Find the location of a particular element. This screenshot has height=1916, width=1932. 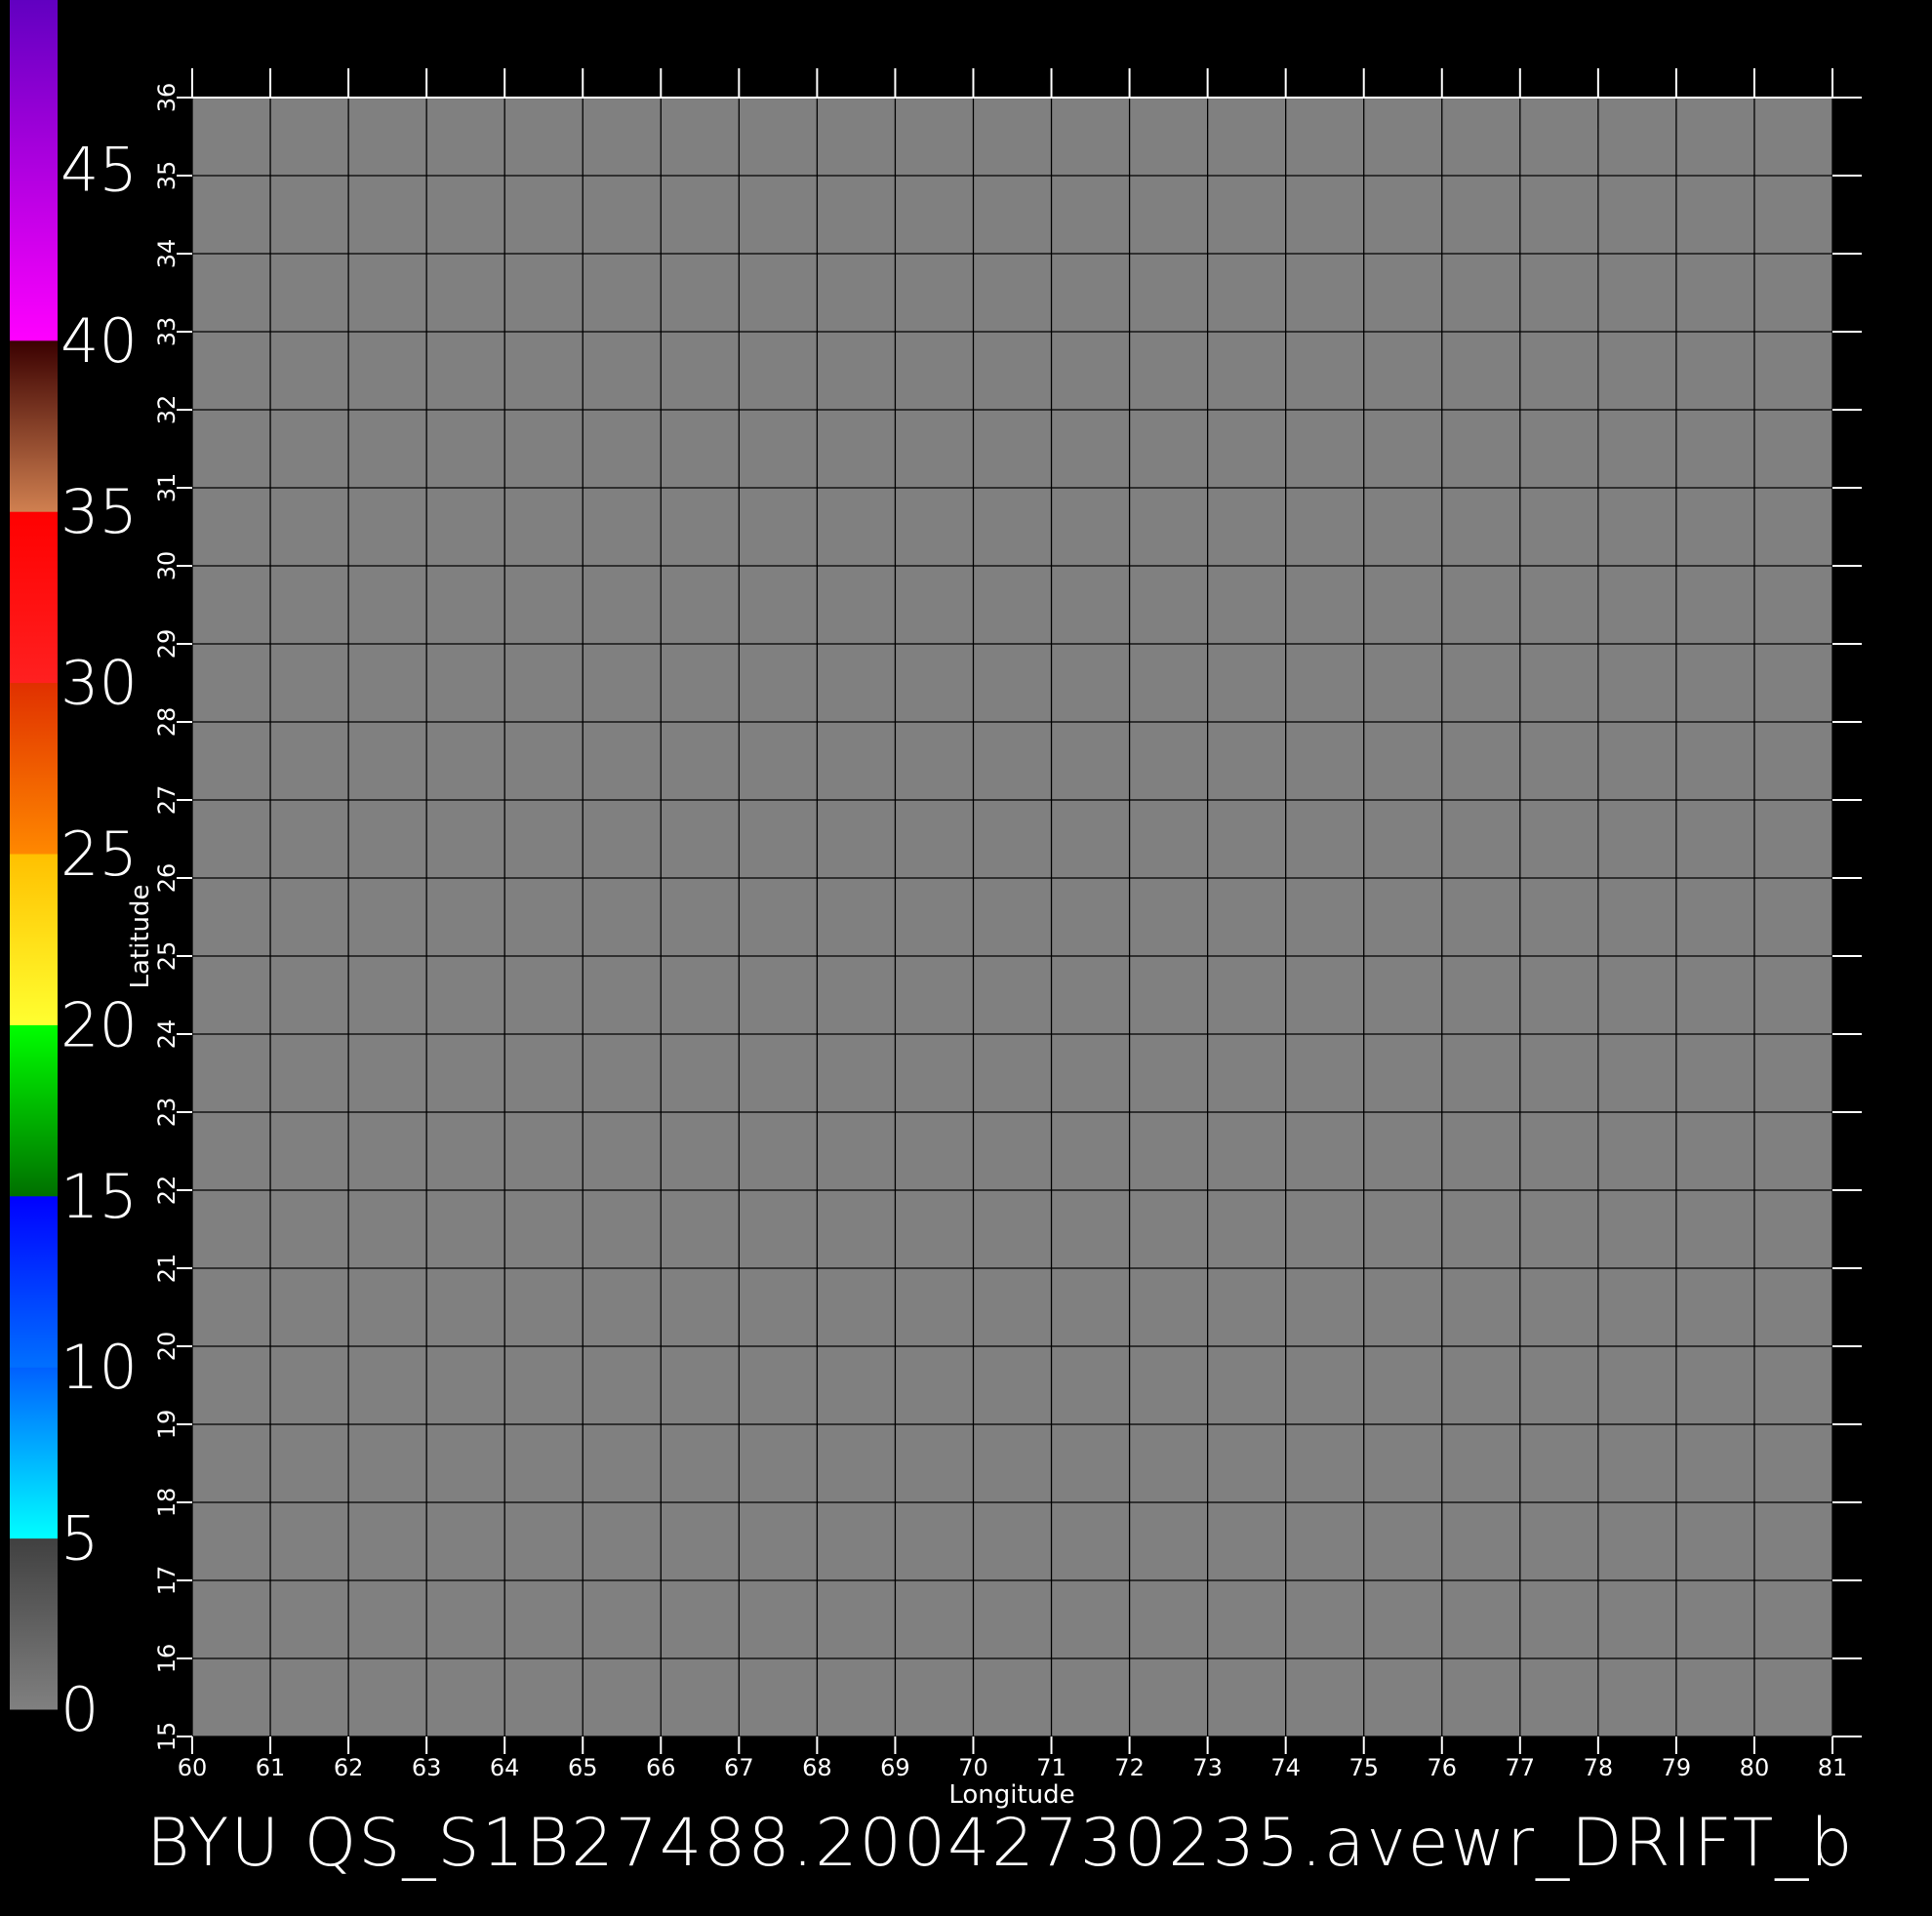

x-tick-label: 79 is located at coordinates (1677, 1767).